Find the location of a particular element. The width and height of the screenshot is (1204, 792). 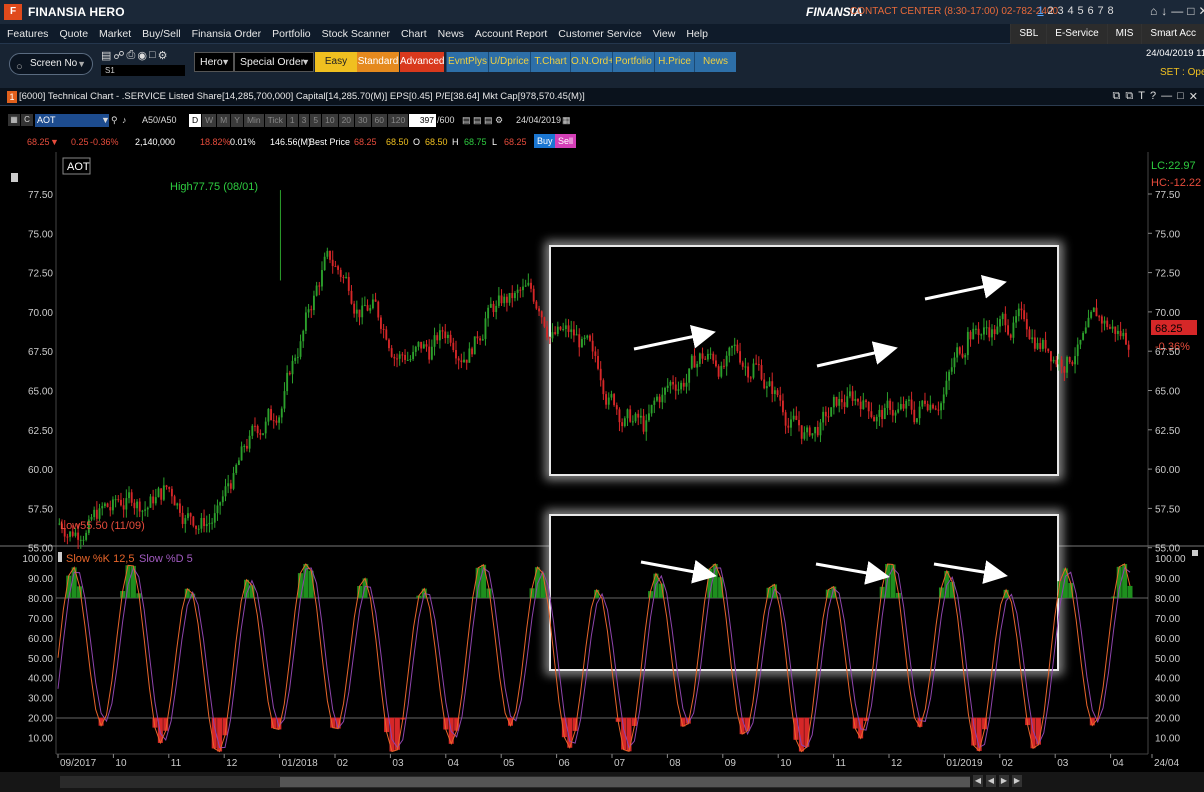

stoch-menu-icon is located at coordinates (60, 557).